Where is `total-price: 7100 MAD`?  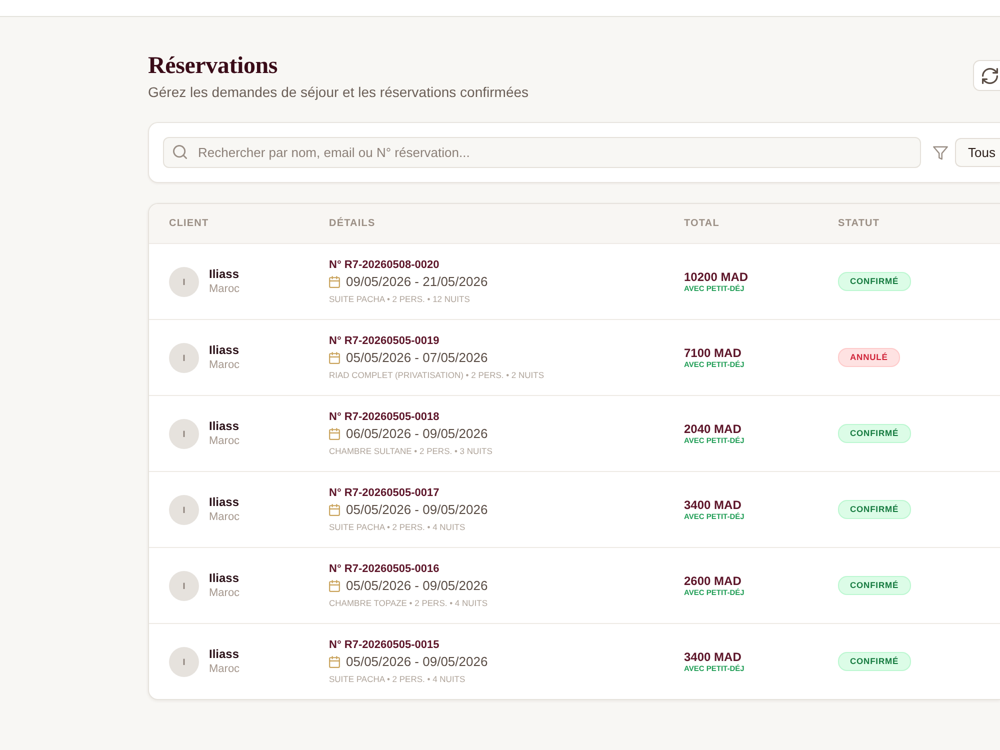 total-price: 7100 MAD is located at coordinates (713, 353).